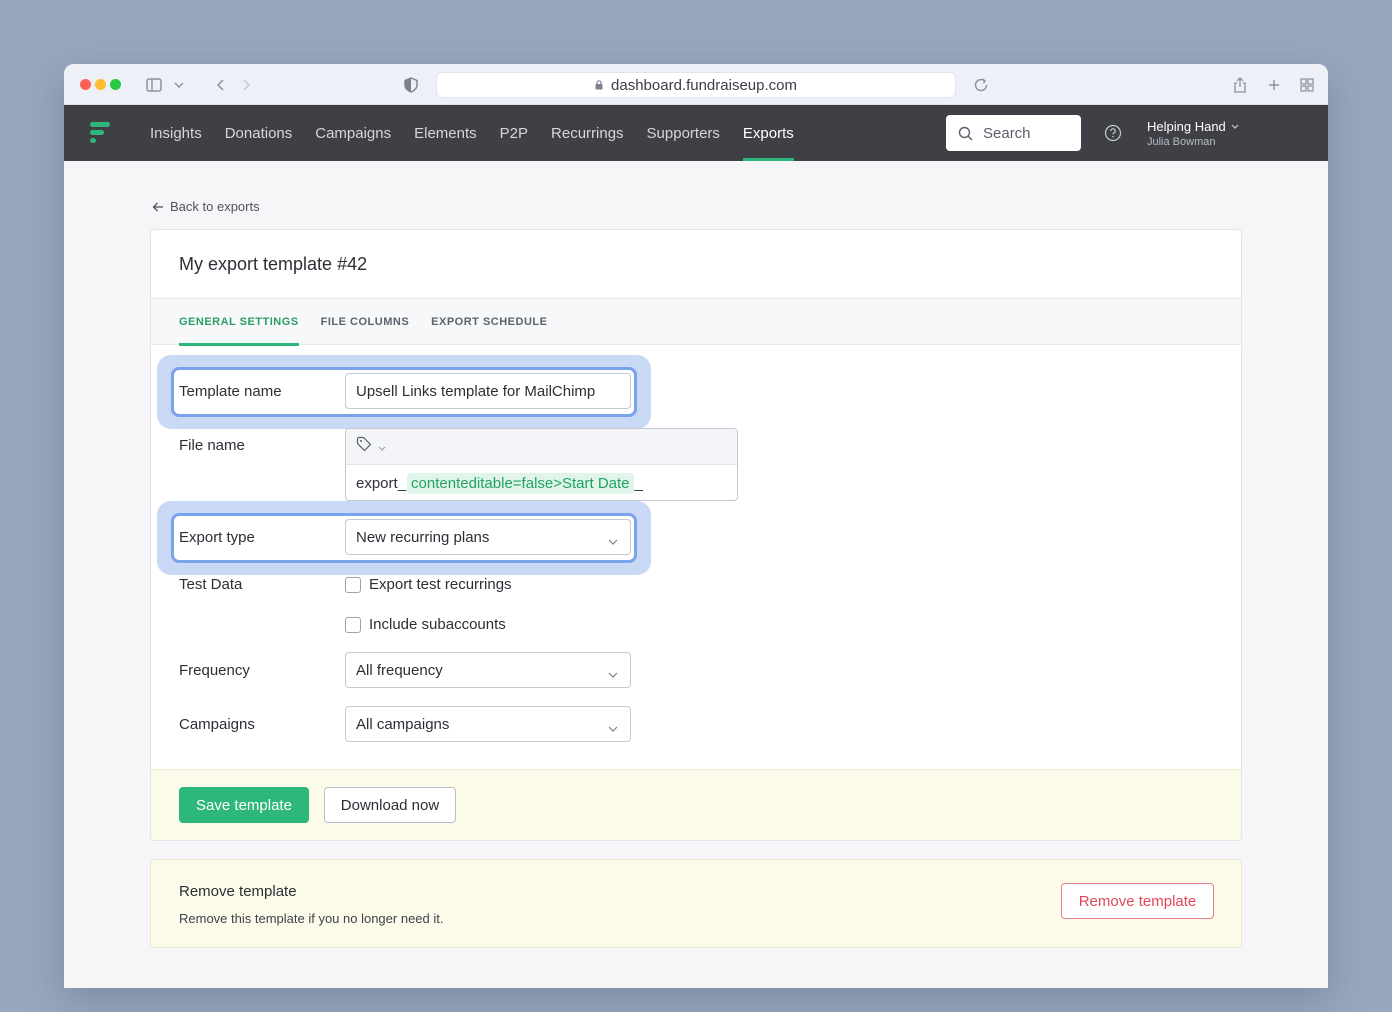 This screenshot has height=1012, width=1392. What do you see at coordinates (381, 483) in the screenshot?
I see `file-name-prefix: export_` at bounding box center [381, 483].